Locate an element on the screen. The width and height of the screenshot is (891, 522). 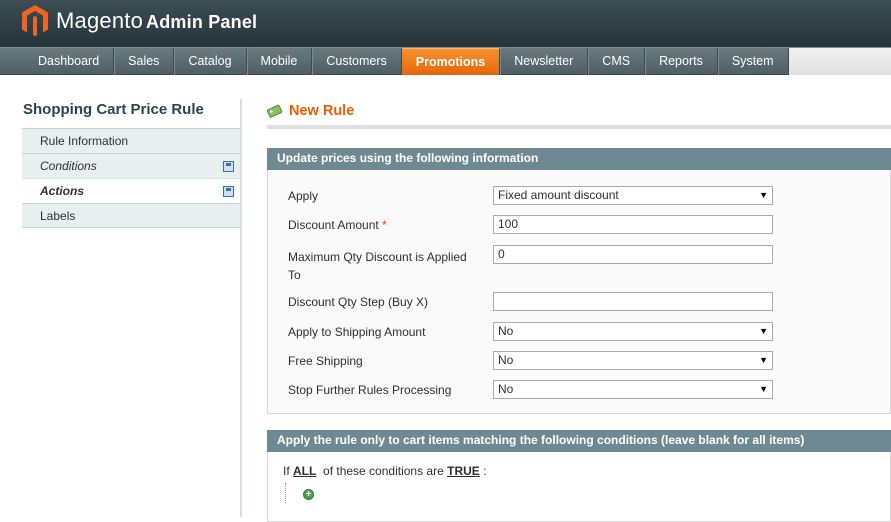
nav-reports: Reports is located at coordinates (681, 61).